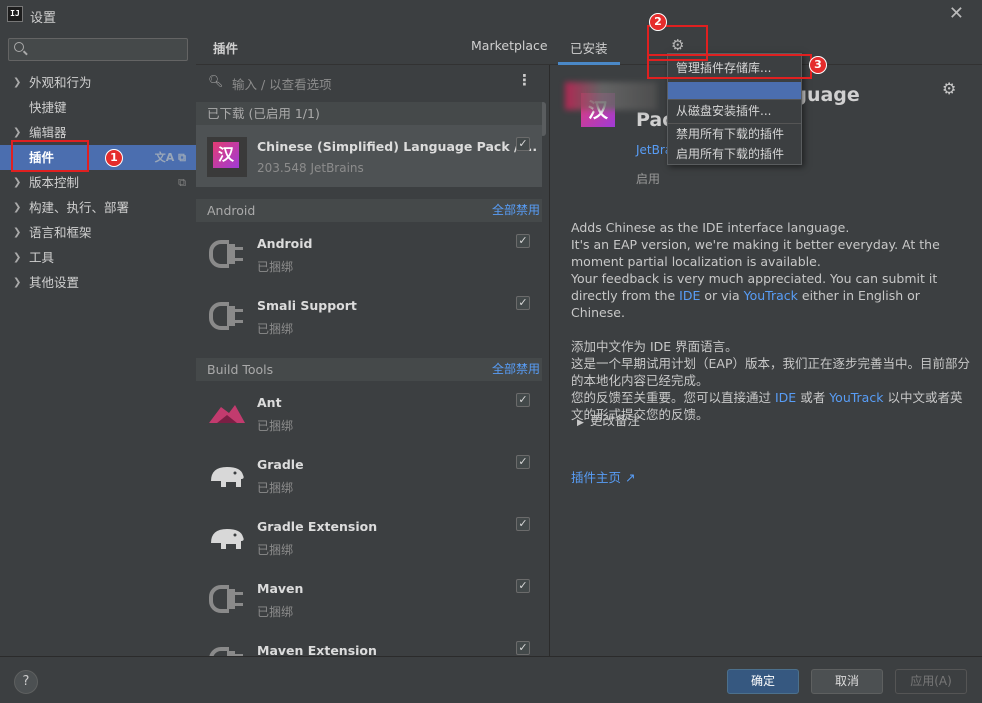  What do you see at coordinates (317, 649) in the screenshot?
I see `plugin-name: Maven Extension` at bounding box center [317, 649].